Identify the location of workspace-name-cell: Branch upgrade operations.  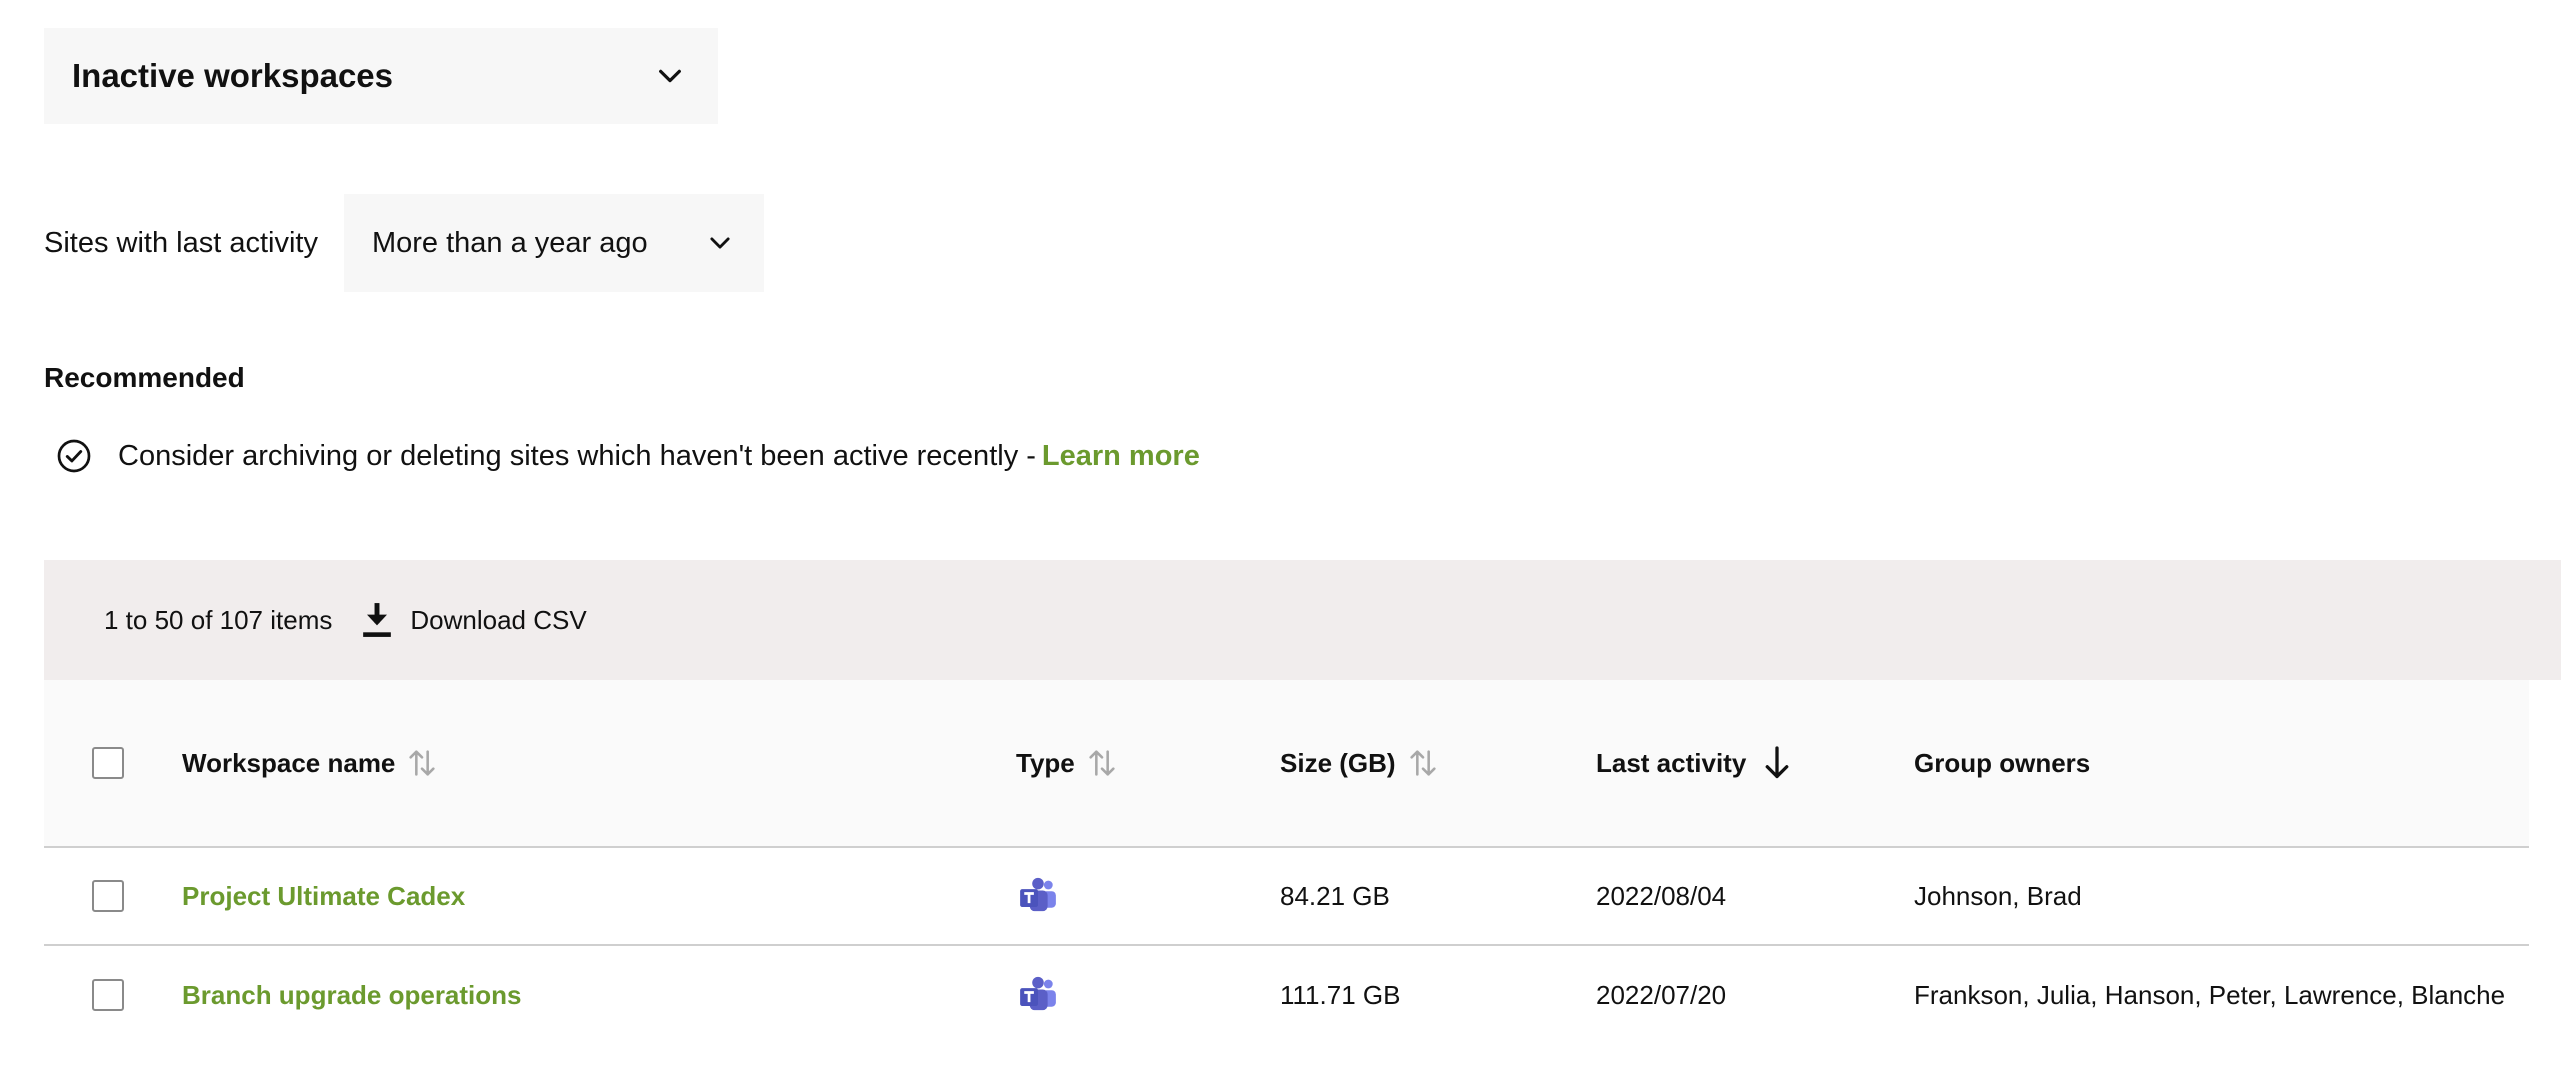
(352, 995).